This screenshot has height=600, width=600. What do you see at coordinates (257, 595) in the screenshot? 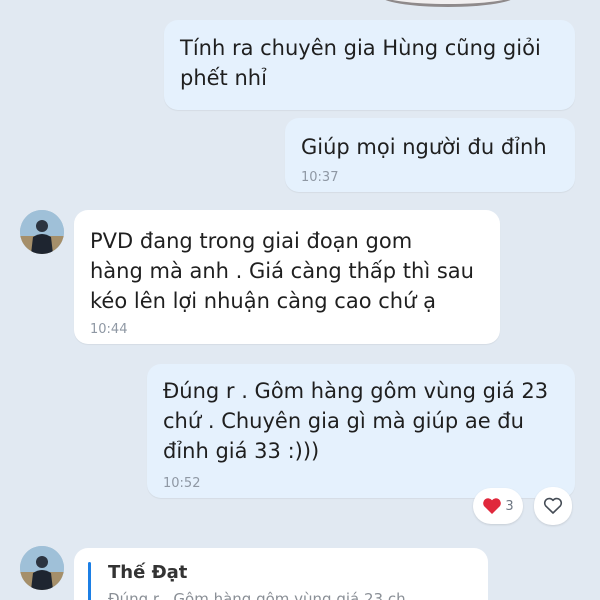
I see `quote-text: Đúng r . Gôm hàng gôm vùng giá 23 ch` at bounding box center [257, 595].